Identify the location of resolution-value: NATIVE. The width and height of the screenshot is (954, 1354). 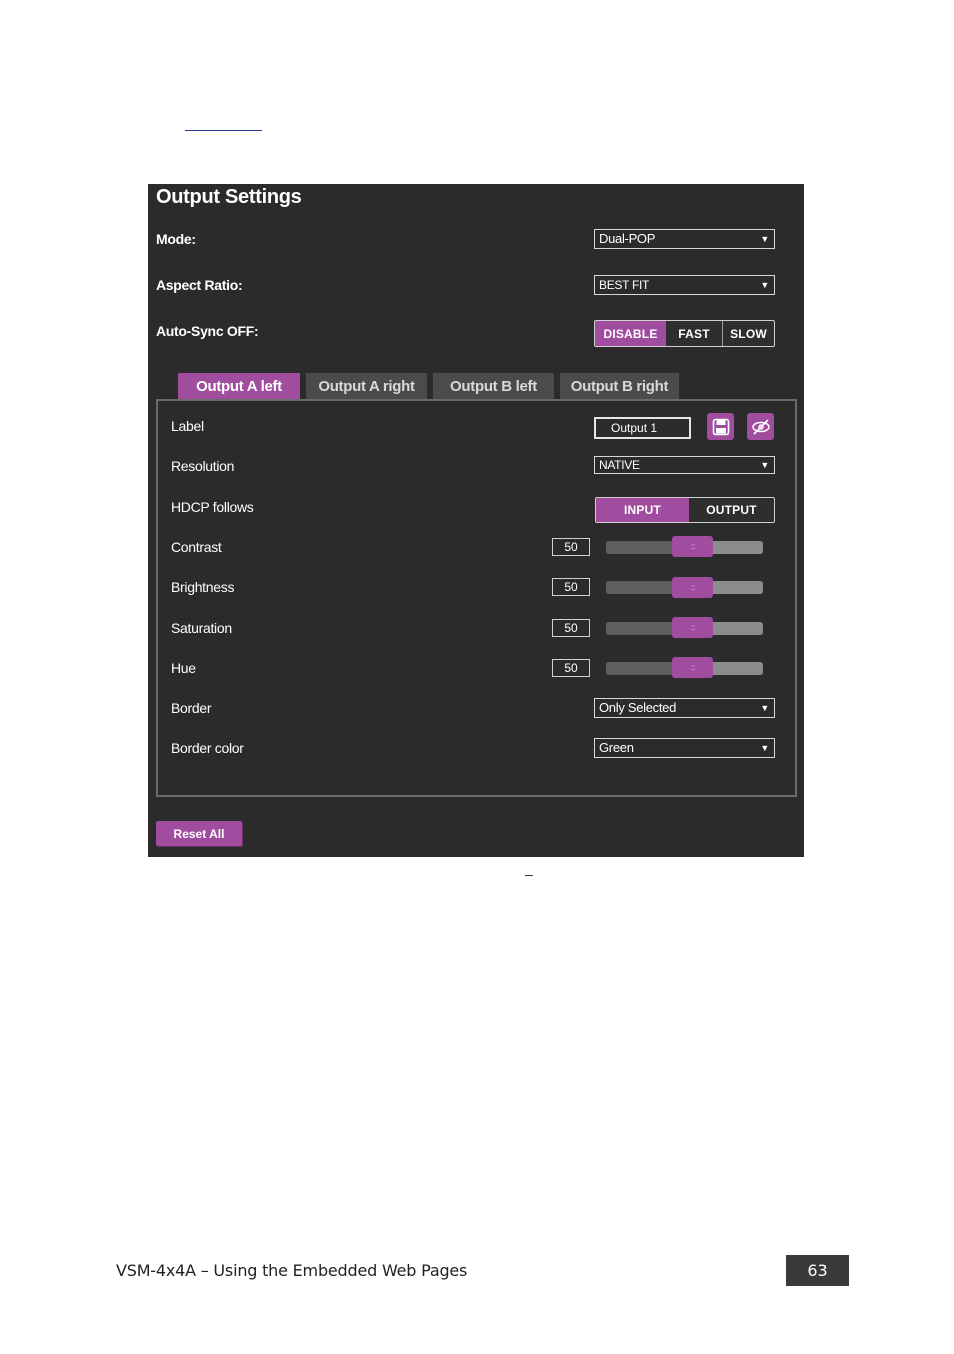
(619, 465).